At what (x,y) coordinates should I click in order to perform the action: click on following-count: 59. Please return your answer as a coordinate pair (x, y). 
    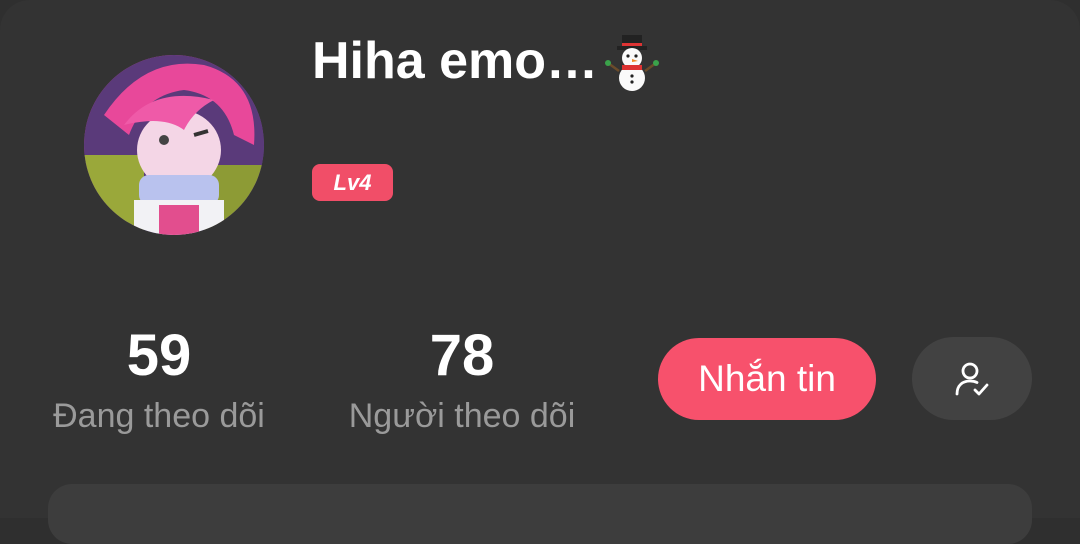
    Looking at the image, I should click on (159, 355).